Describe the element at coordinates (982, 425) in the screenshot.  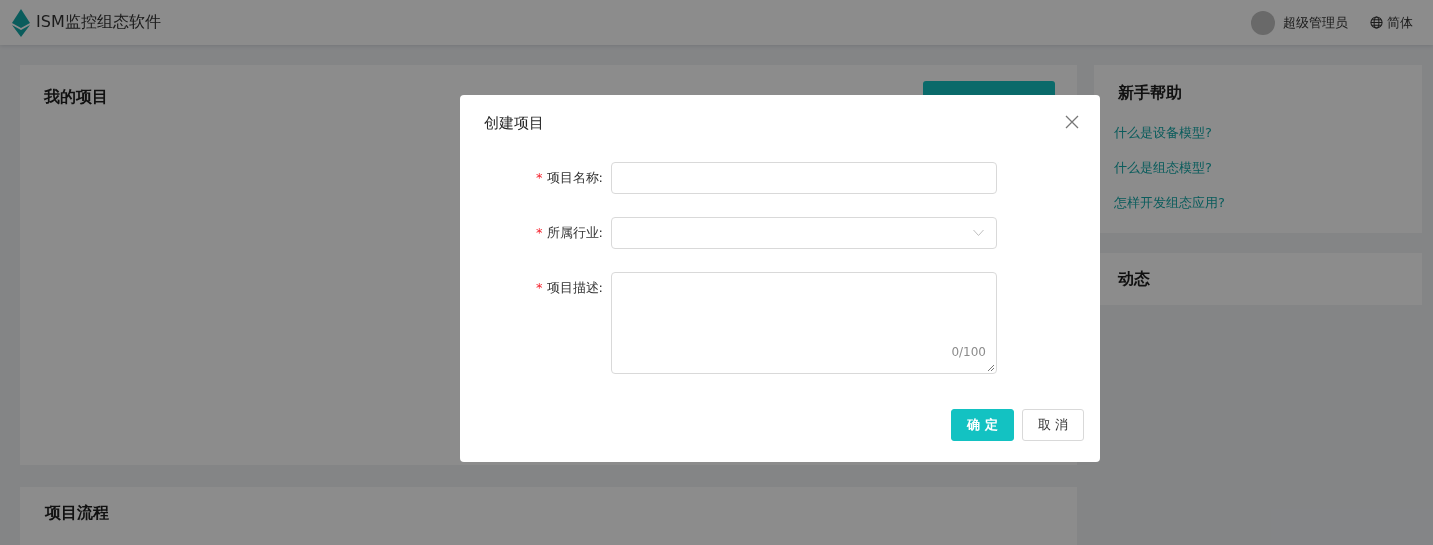
I see `confirm-button: 确 定` at that location.